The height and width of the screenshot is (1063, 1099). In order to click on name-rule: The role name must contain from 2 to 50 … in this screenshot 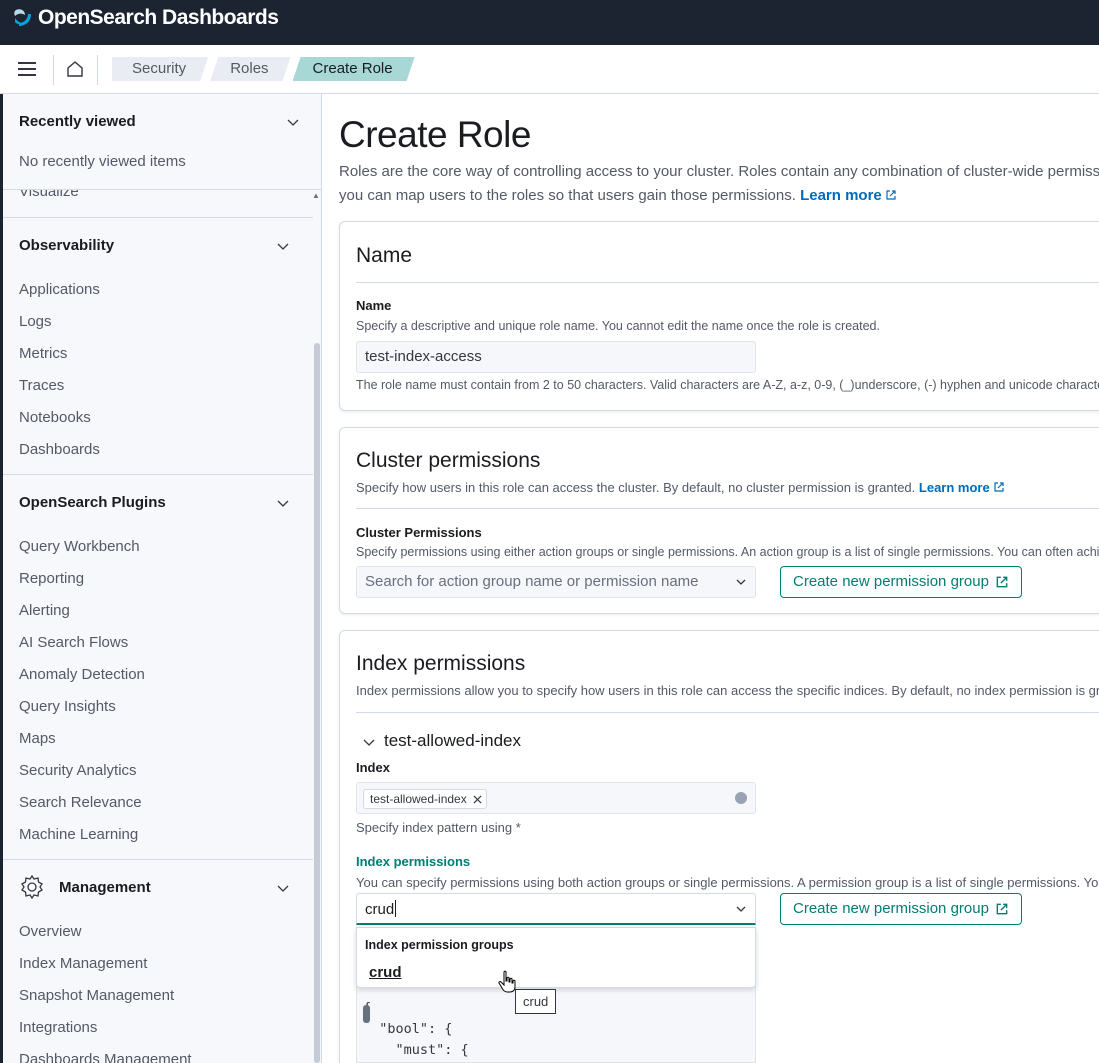, I will do `click(727, 385)`.